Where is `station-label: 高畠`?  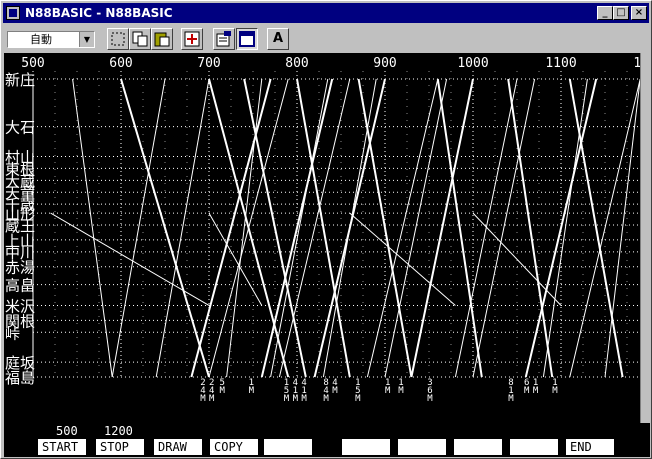 station-label: 高畠 is located at coordinates (20, 286).